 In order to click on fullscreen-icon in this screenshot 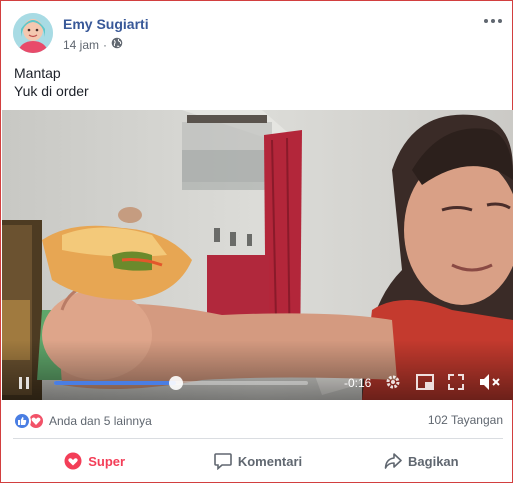, I will do `click(456, 383)`.